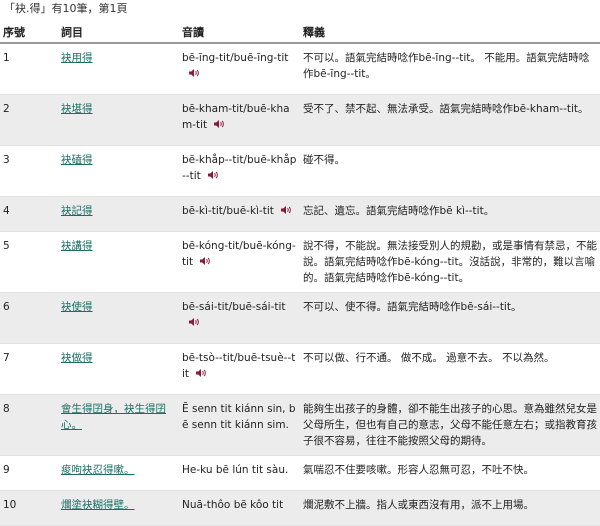 Image resolution: width=600 pixels, height=526 pixels. I want to click on pron-cell: bē-īng-tit/buē-īng-tit, so click(239, 69).